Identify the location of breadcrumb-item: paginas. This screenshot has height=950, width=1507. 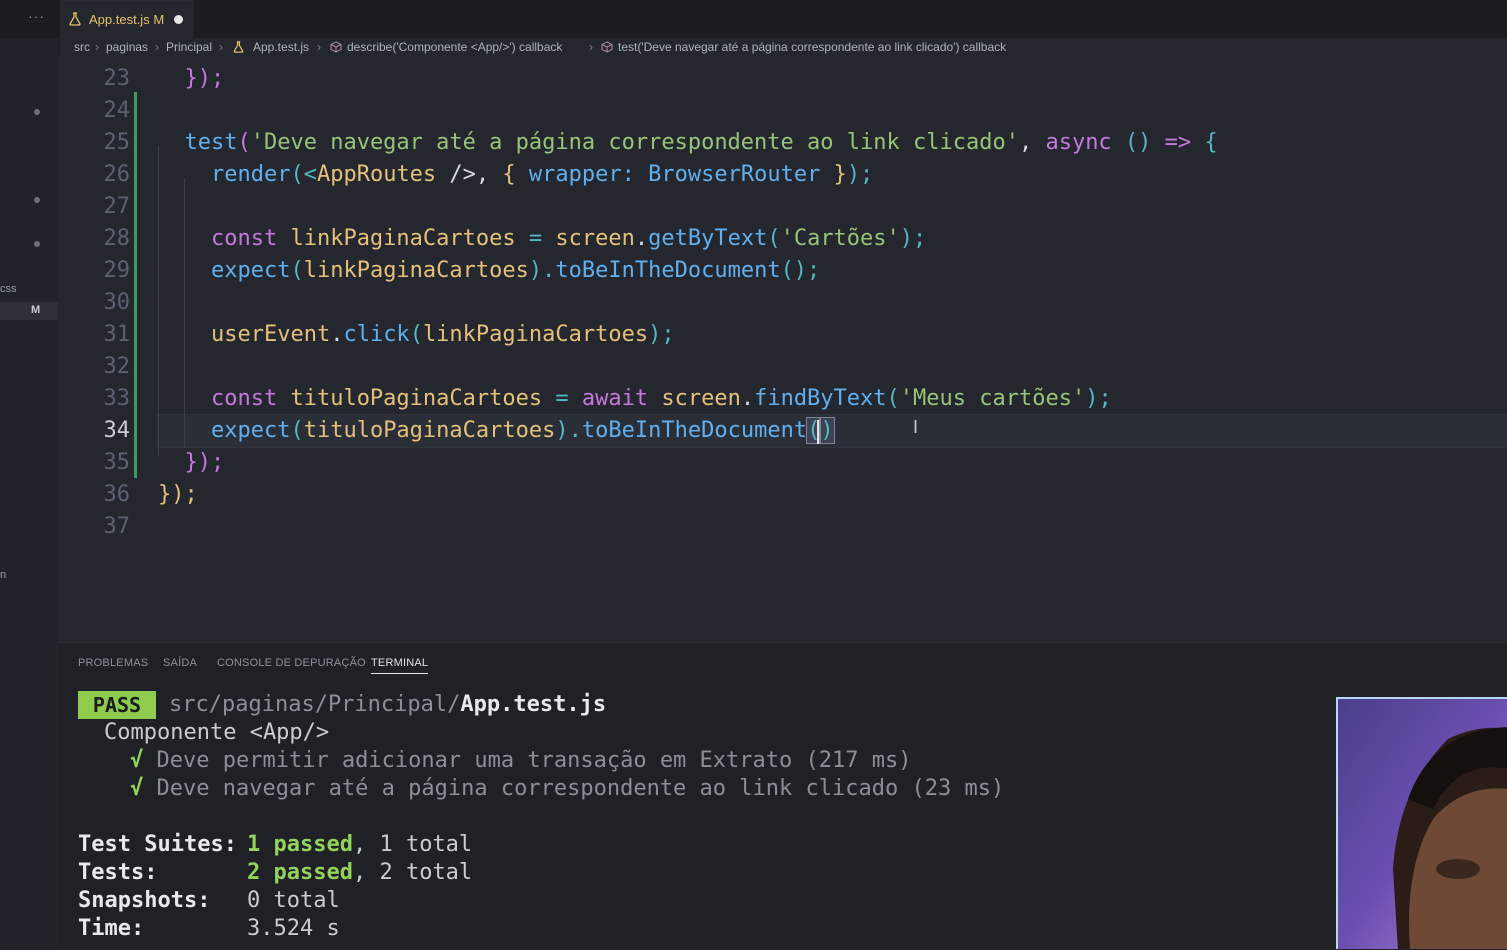
(127, 47).